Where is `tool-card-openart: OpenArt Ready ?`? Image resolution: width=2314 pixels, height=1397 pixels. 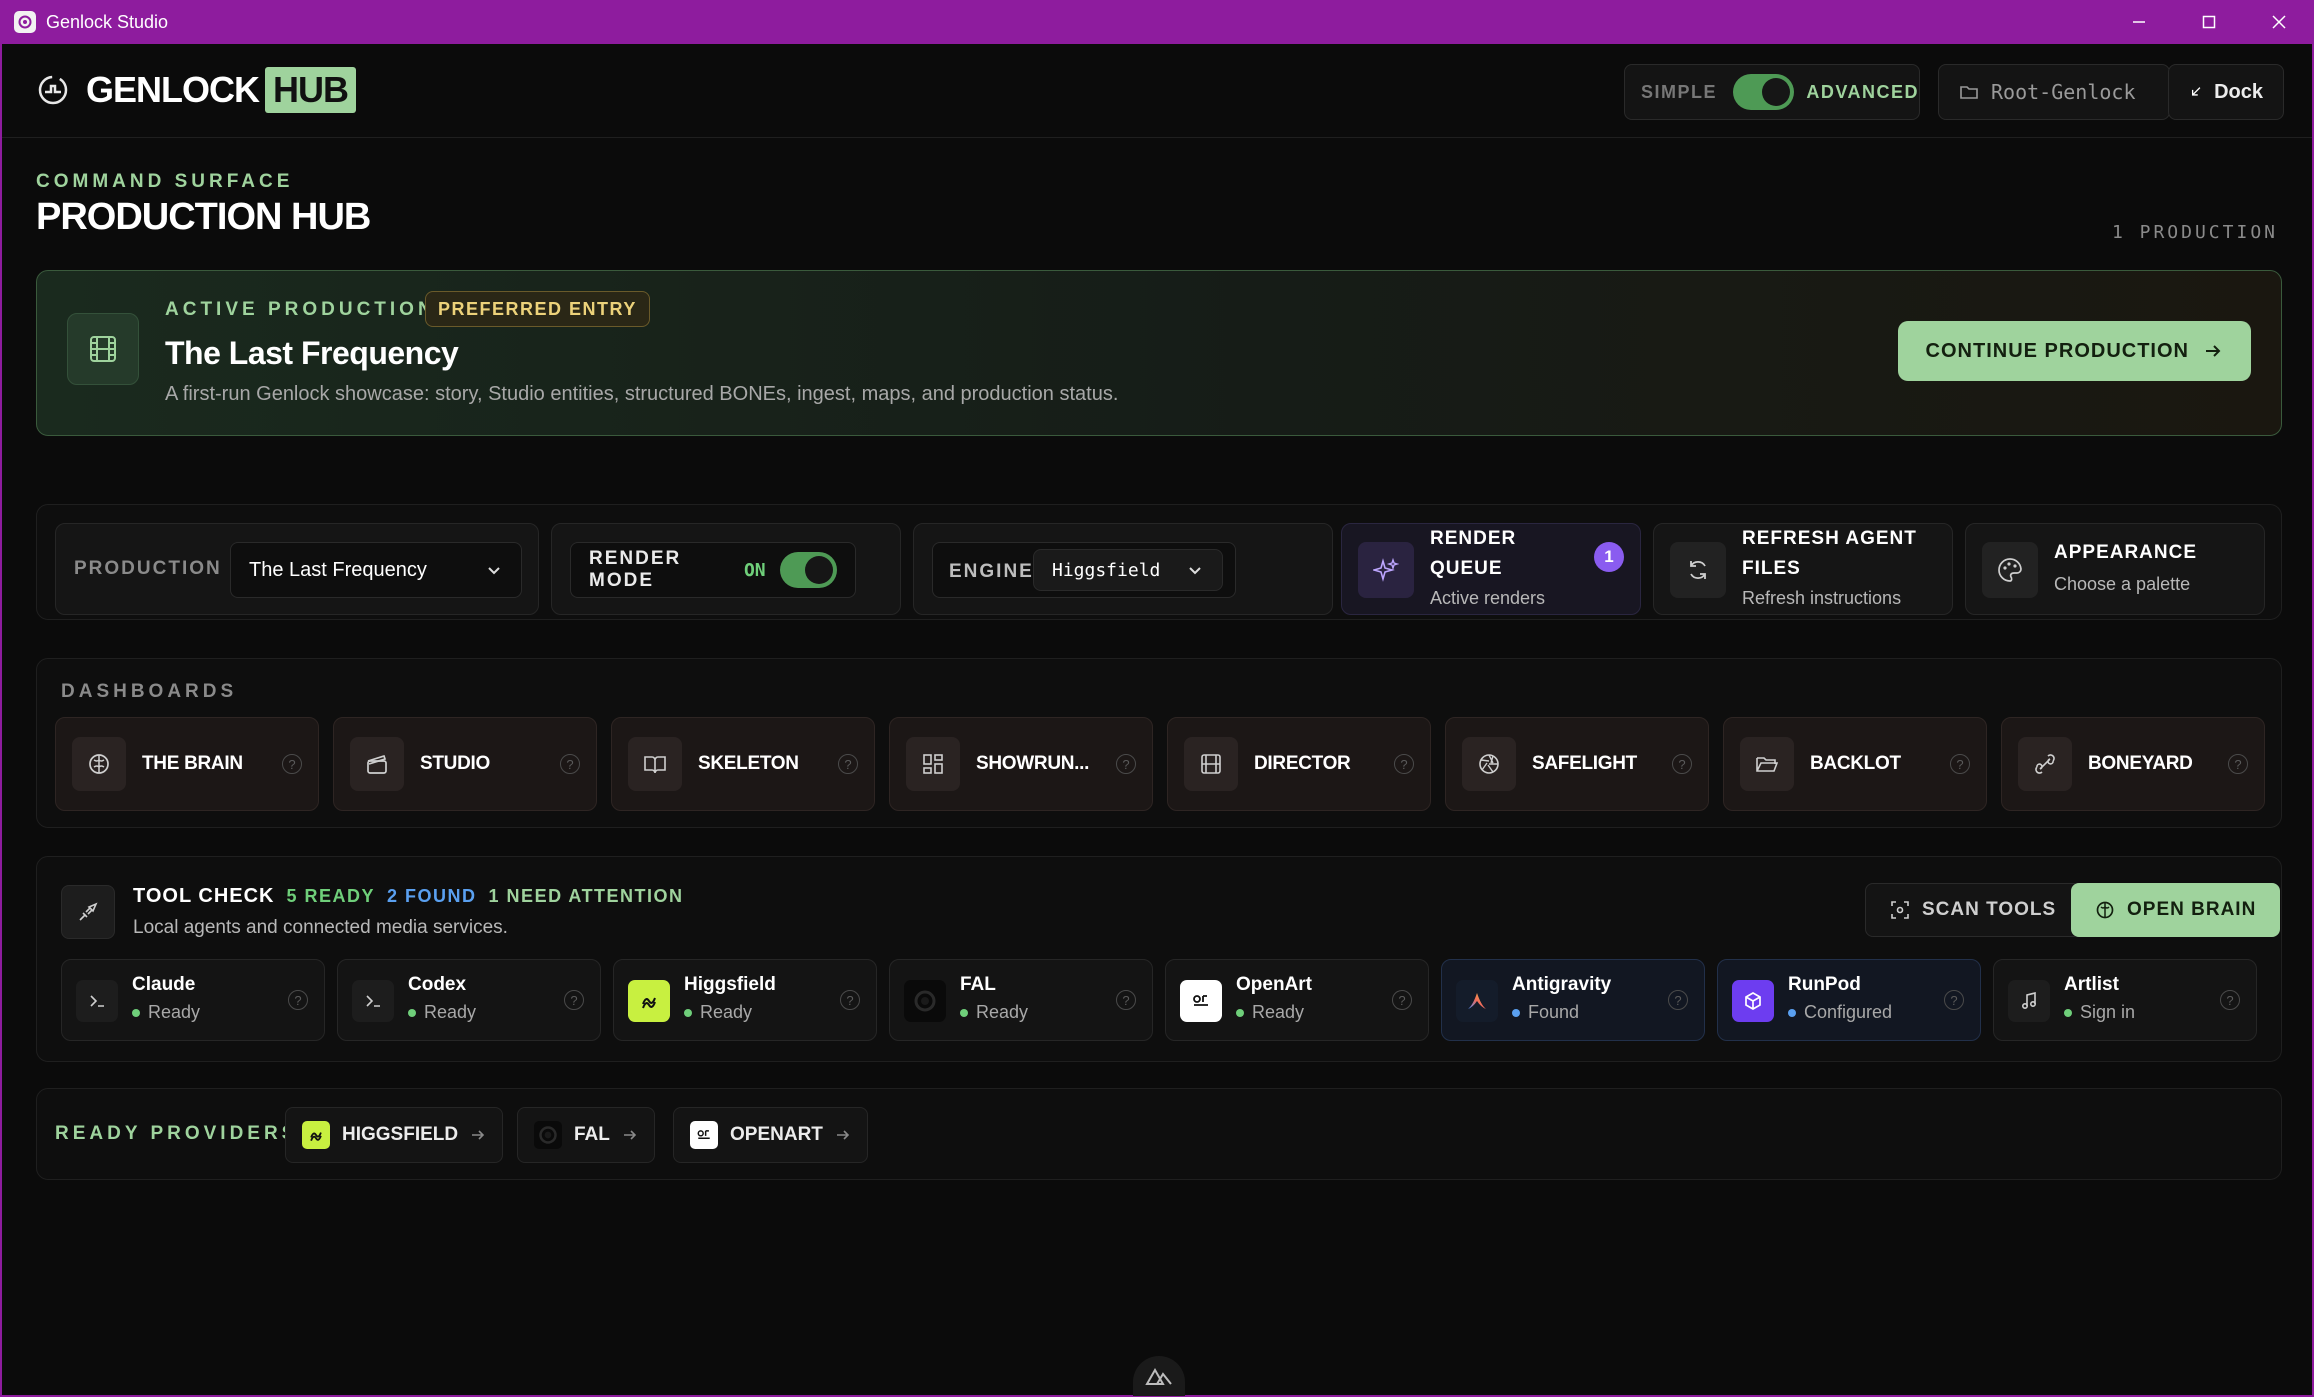
tool-card-openart: OpenArt Ready ? is located at coordinates (1297, 1000).